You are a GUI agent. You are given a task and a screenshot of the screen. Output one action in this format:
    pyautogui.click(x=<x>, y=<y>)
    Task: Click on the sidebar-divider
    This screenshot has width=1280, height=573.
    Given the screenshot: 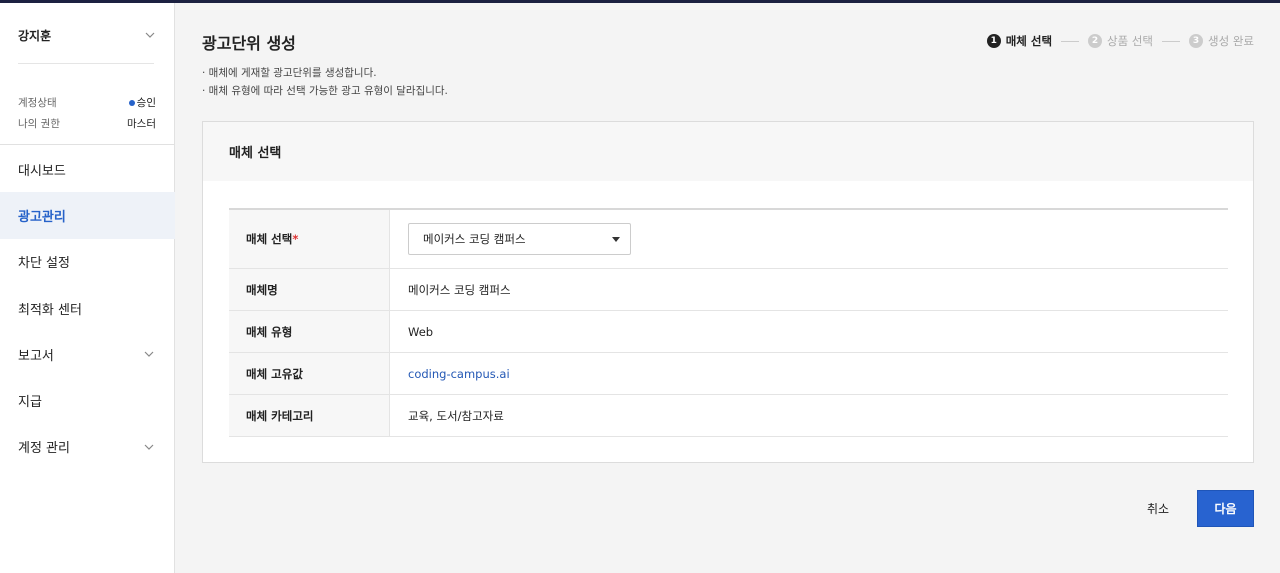 What is the action you would take?
    pyautogui.click(x=86, y=63)
    